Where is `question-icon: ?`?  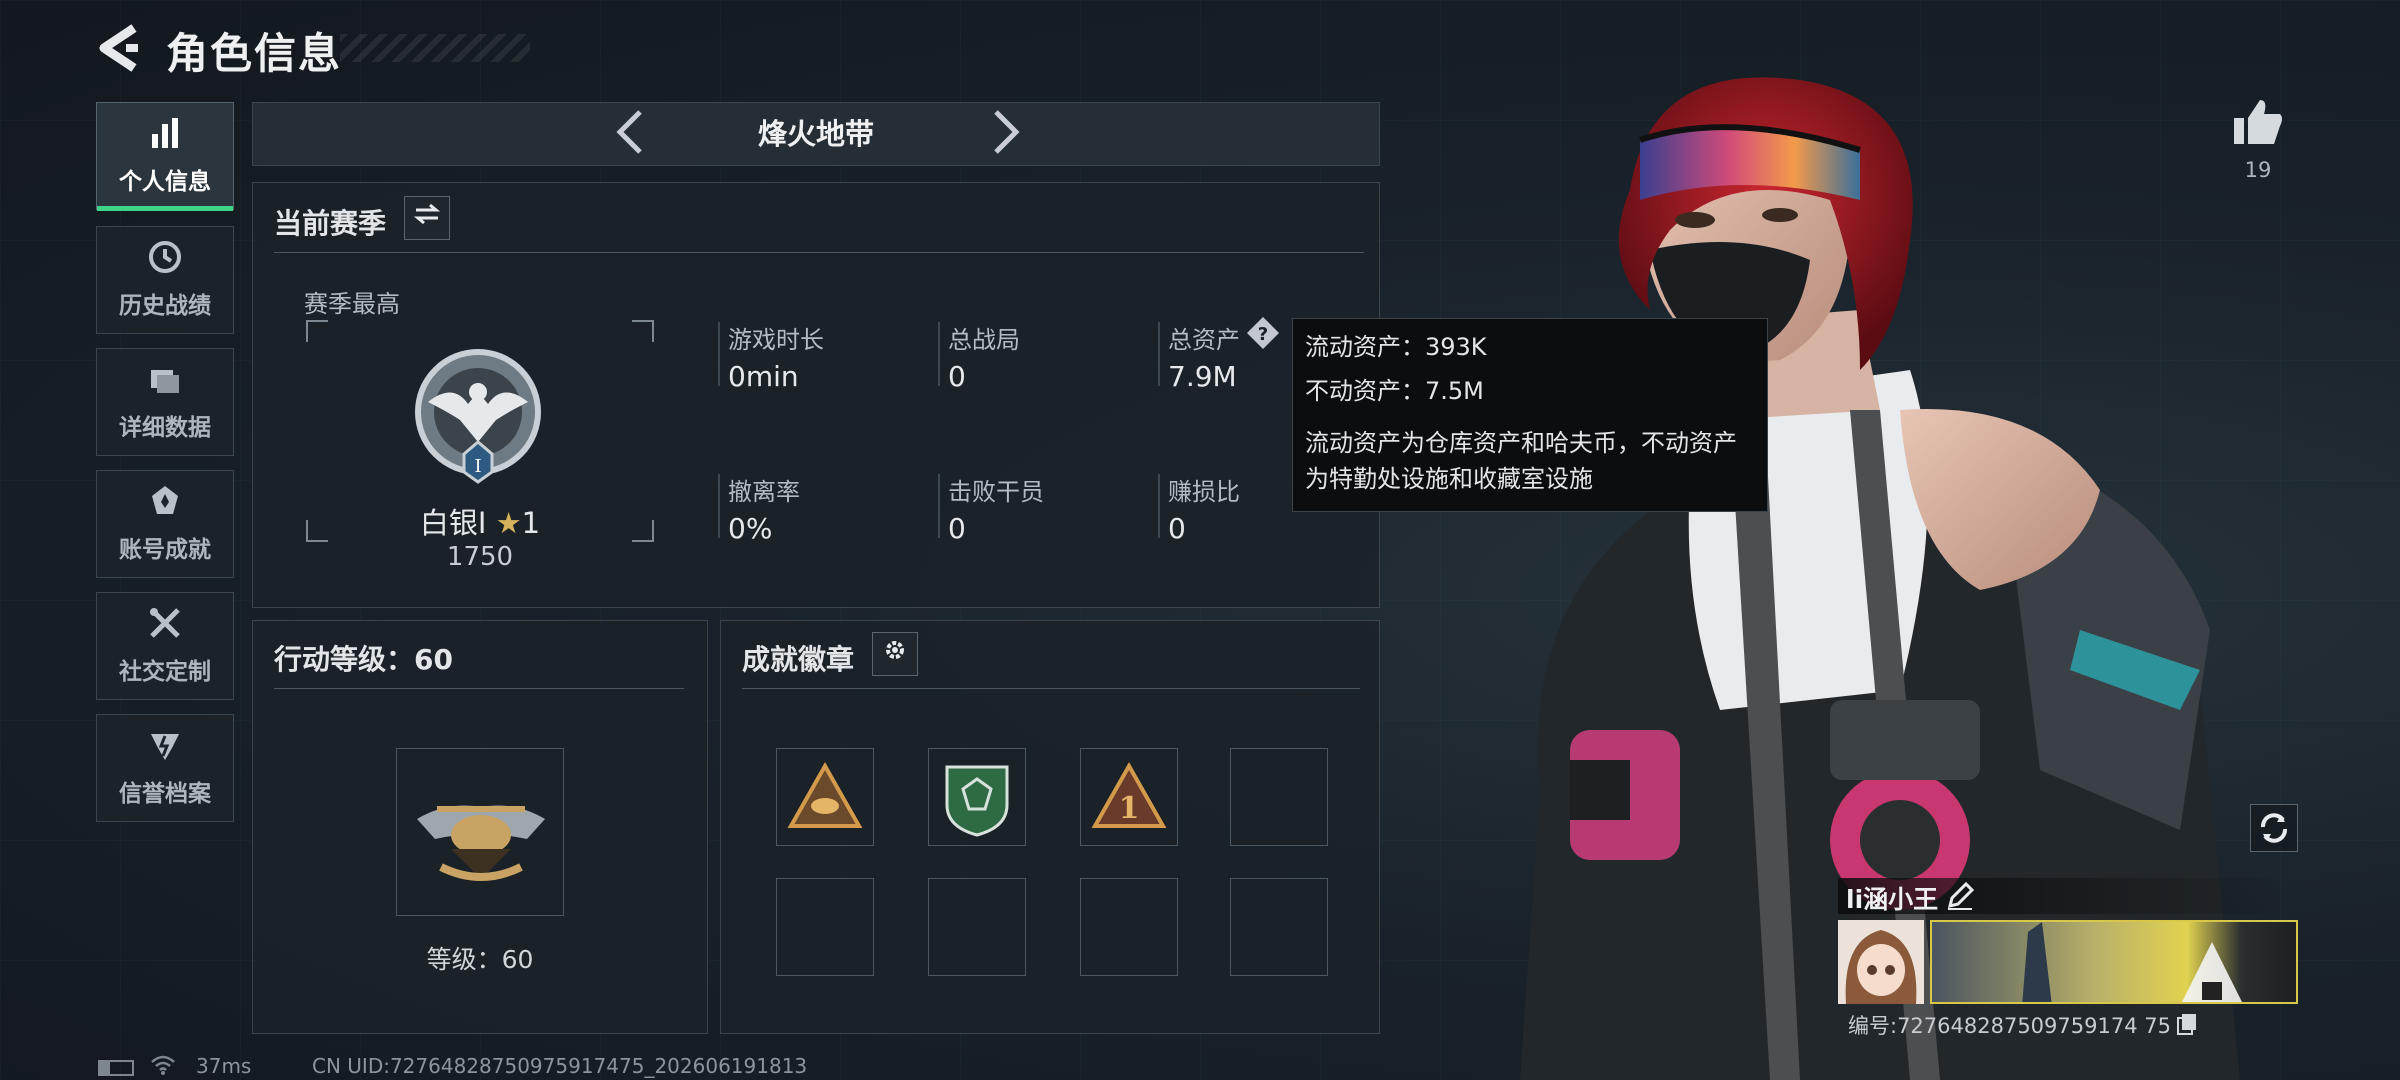 question-icon: ? is located at coordinates (1263, 333).